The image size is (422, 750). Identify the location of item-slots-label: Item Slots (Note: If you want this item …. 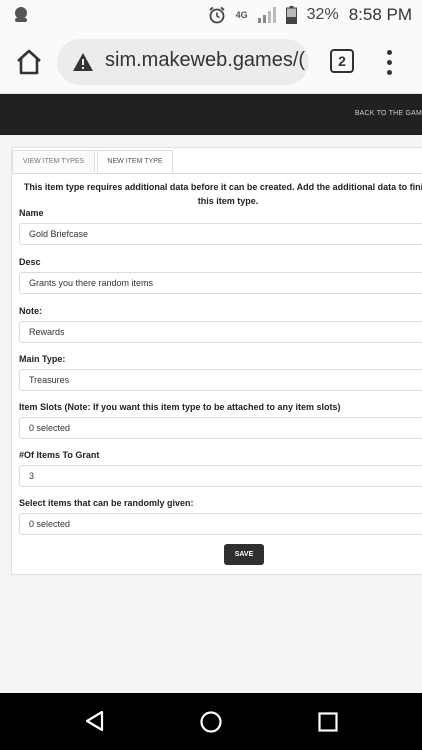
(180, 407).